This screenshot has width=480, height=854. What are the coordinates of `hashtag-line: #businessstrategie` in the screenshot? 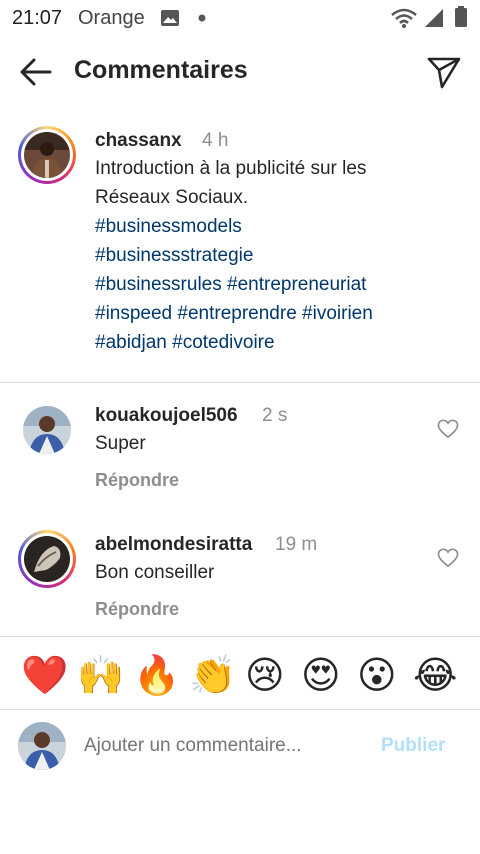 It's located at (234, 255).